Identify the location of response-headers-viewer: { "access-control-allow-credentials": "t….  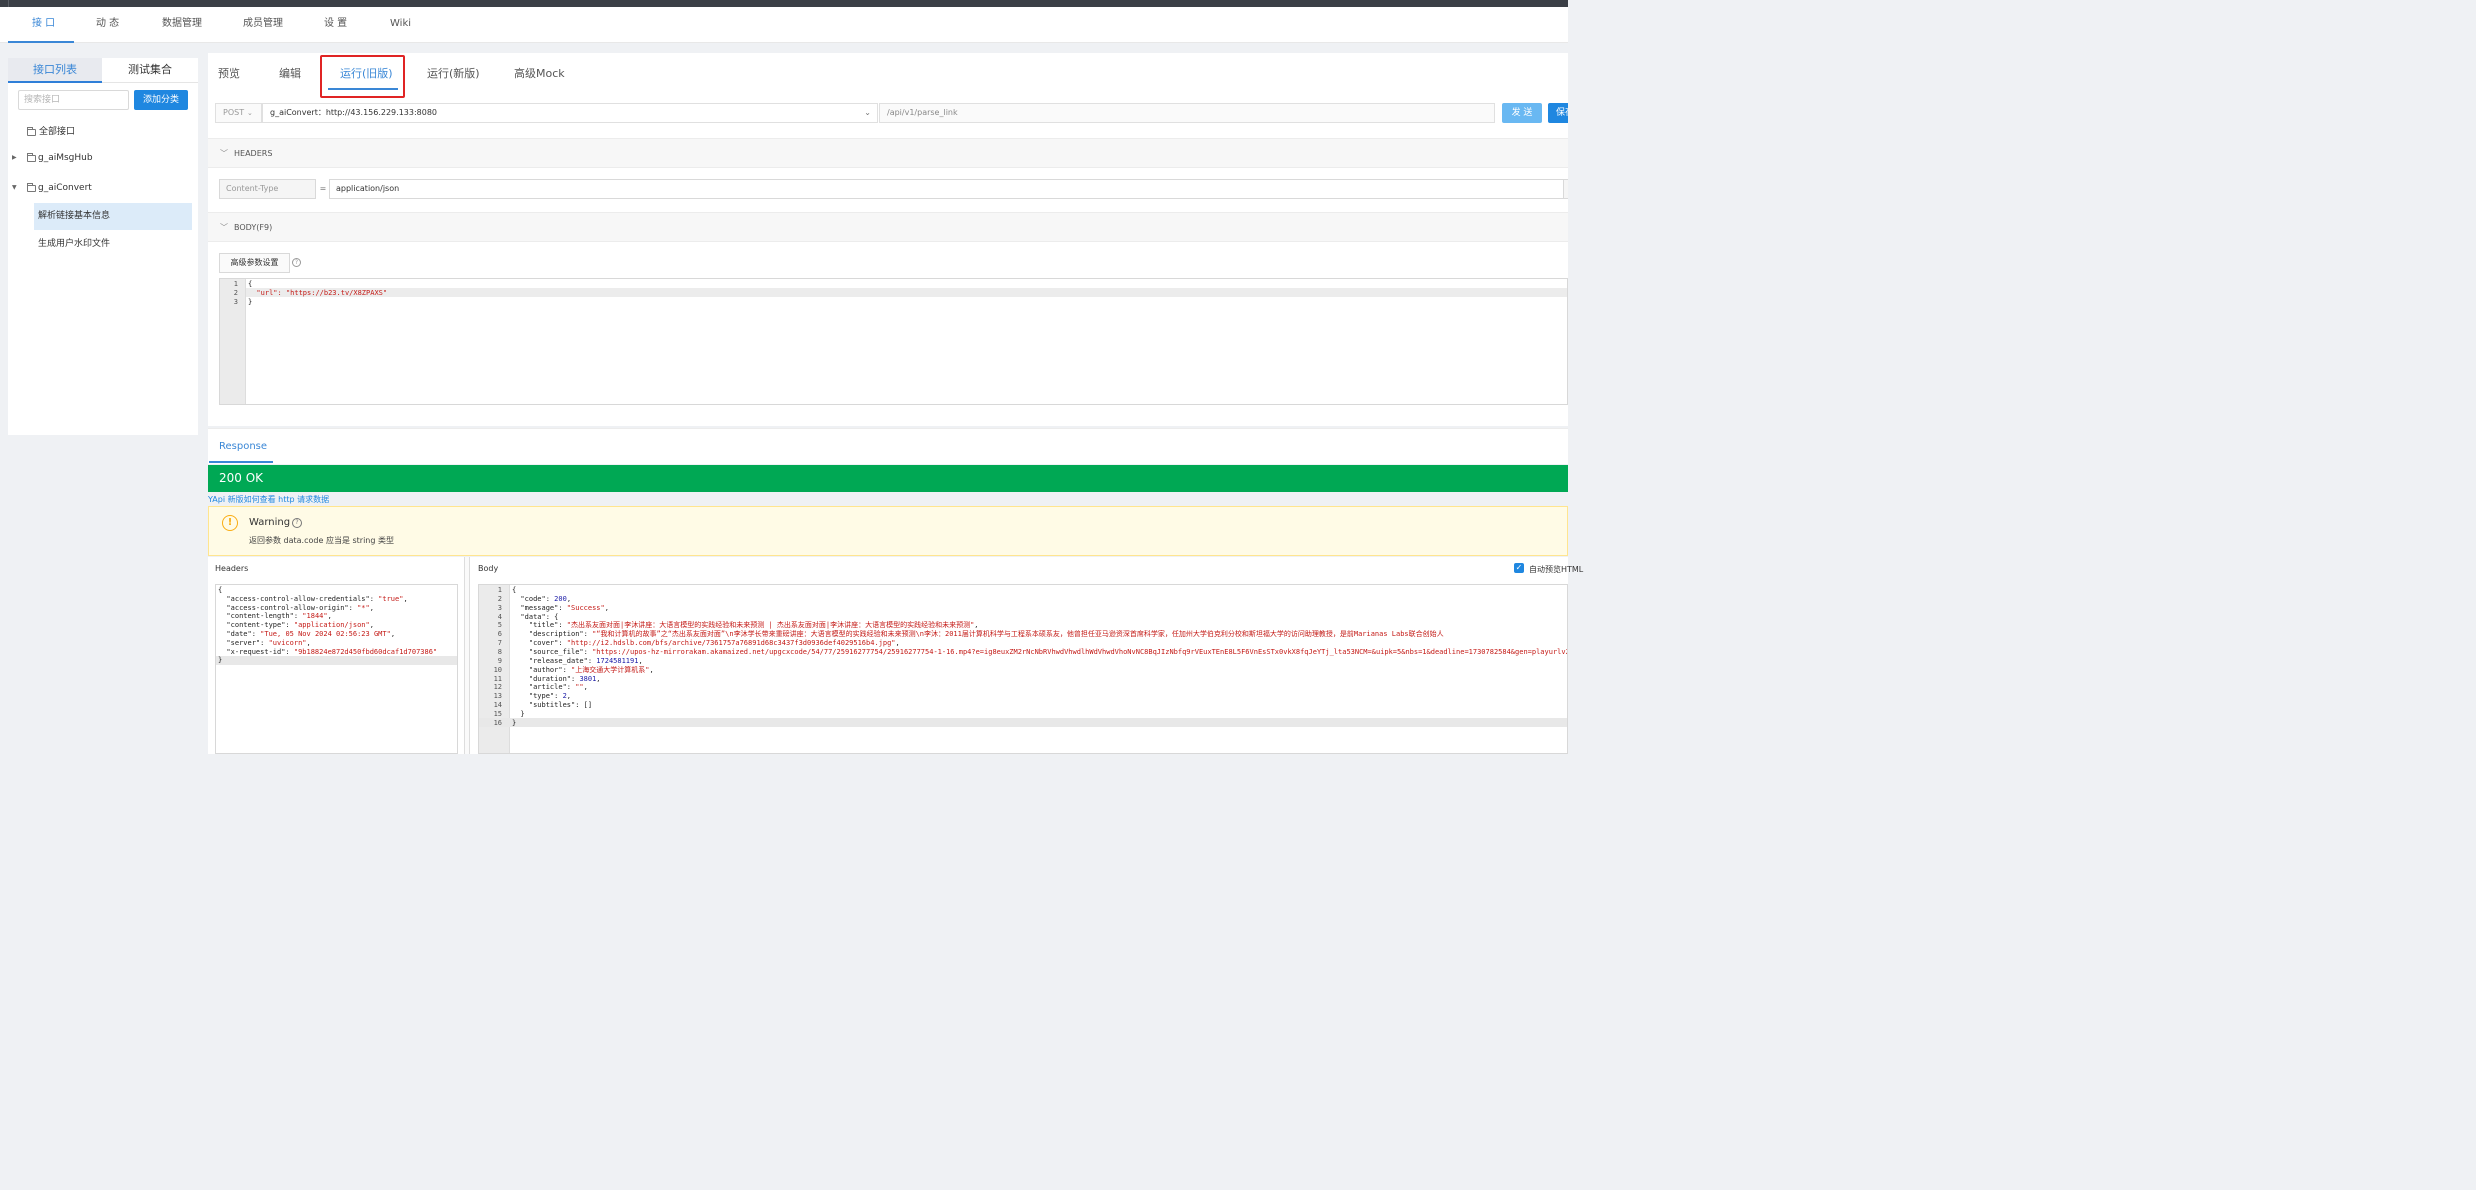
(336, 669).